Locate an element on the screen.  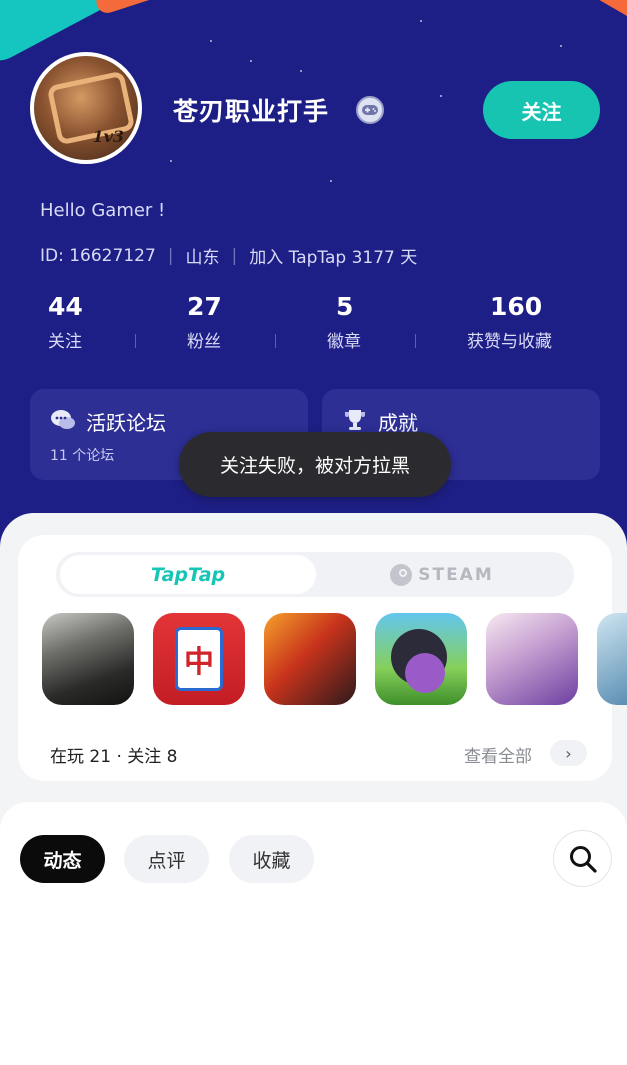
stat-label: 获赞与收藏 is located at coordinates (509, 342).